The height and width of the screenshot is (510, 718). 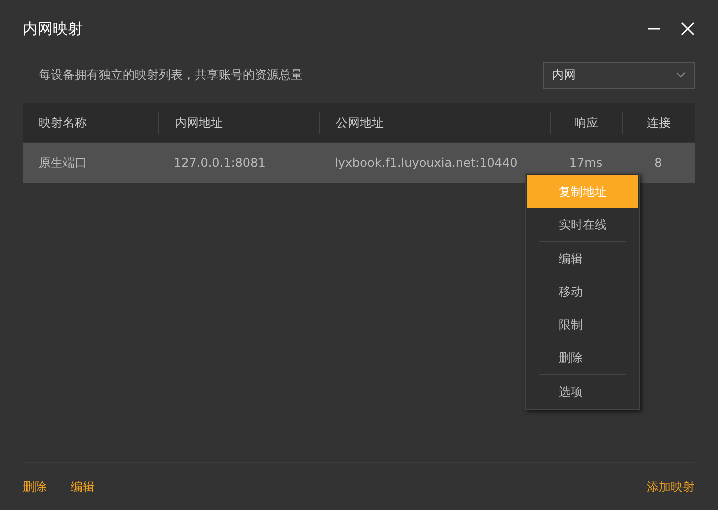 I want to click on menu-item: 实时在线, so click(x=582, y=224).